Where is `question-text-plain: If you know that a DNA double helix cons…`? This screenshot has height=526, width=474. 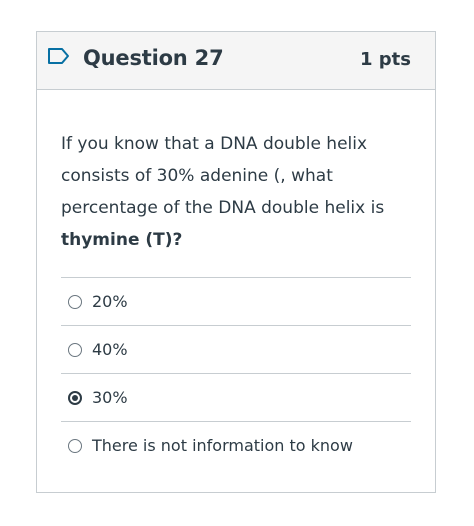 question-text-plain: If you know that a DNA double helix cons… is located at coordinates (223, 176).